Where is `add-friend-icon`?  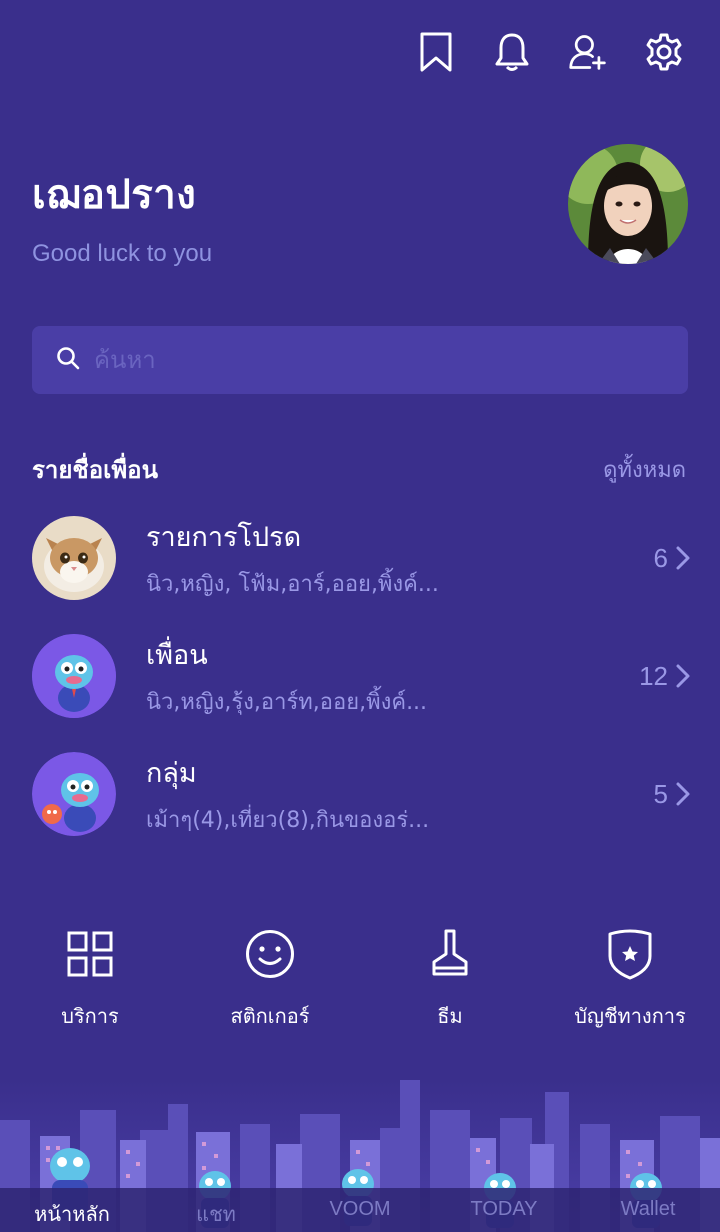
add-friend-icon is located at coordinates (588, 52).